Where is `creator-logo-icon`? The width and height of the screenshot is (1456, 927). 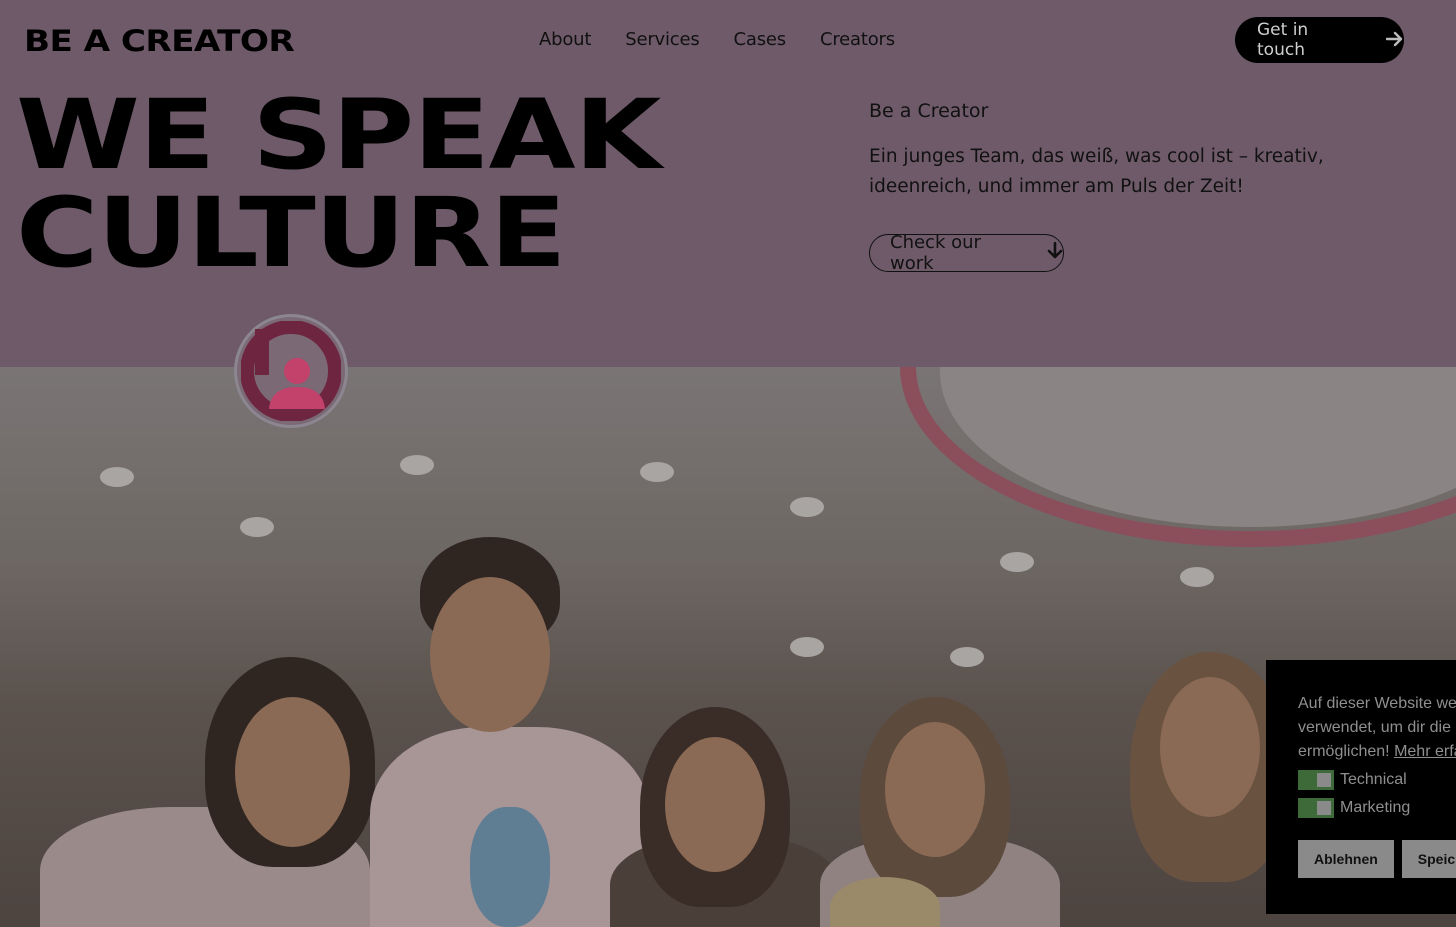
creator-logo-icon is located at coordinates (291, 371).